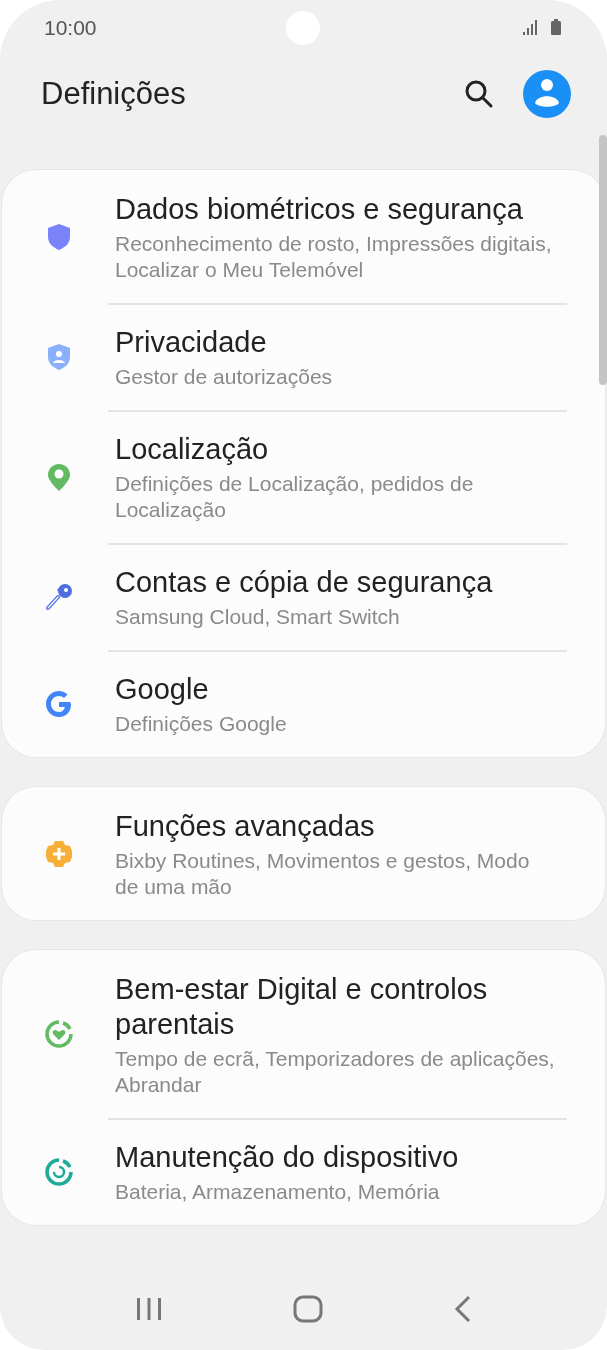 The image size is (607, 1350). Describe the element at coordinates (58, 1034) in the screenshot. I see `heart-ring-icon` at that location.